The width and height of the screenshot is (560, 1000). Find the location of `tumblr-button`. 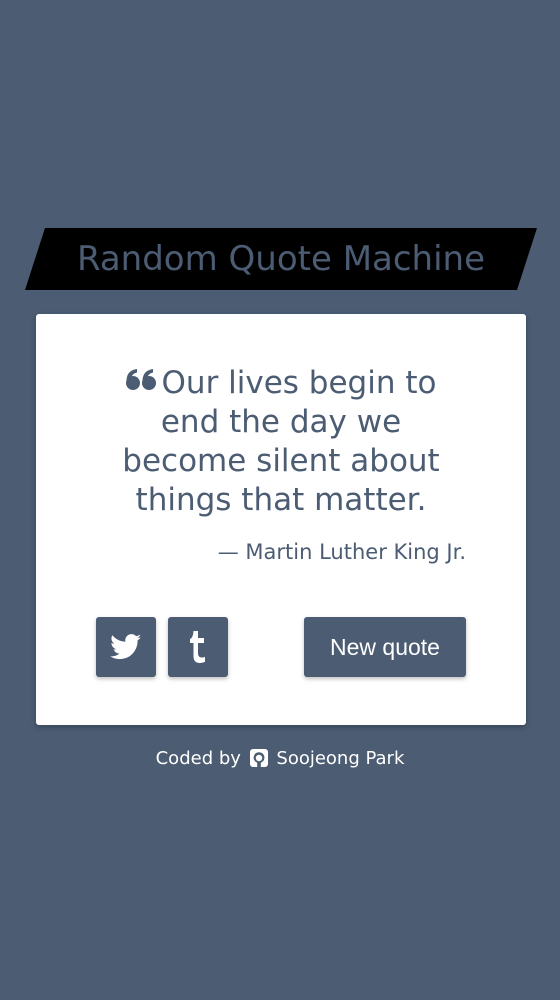

tumblr-button is located at coordinates (198, 647).